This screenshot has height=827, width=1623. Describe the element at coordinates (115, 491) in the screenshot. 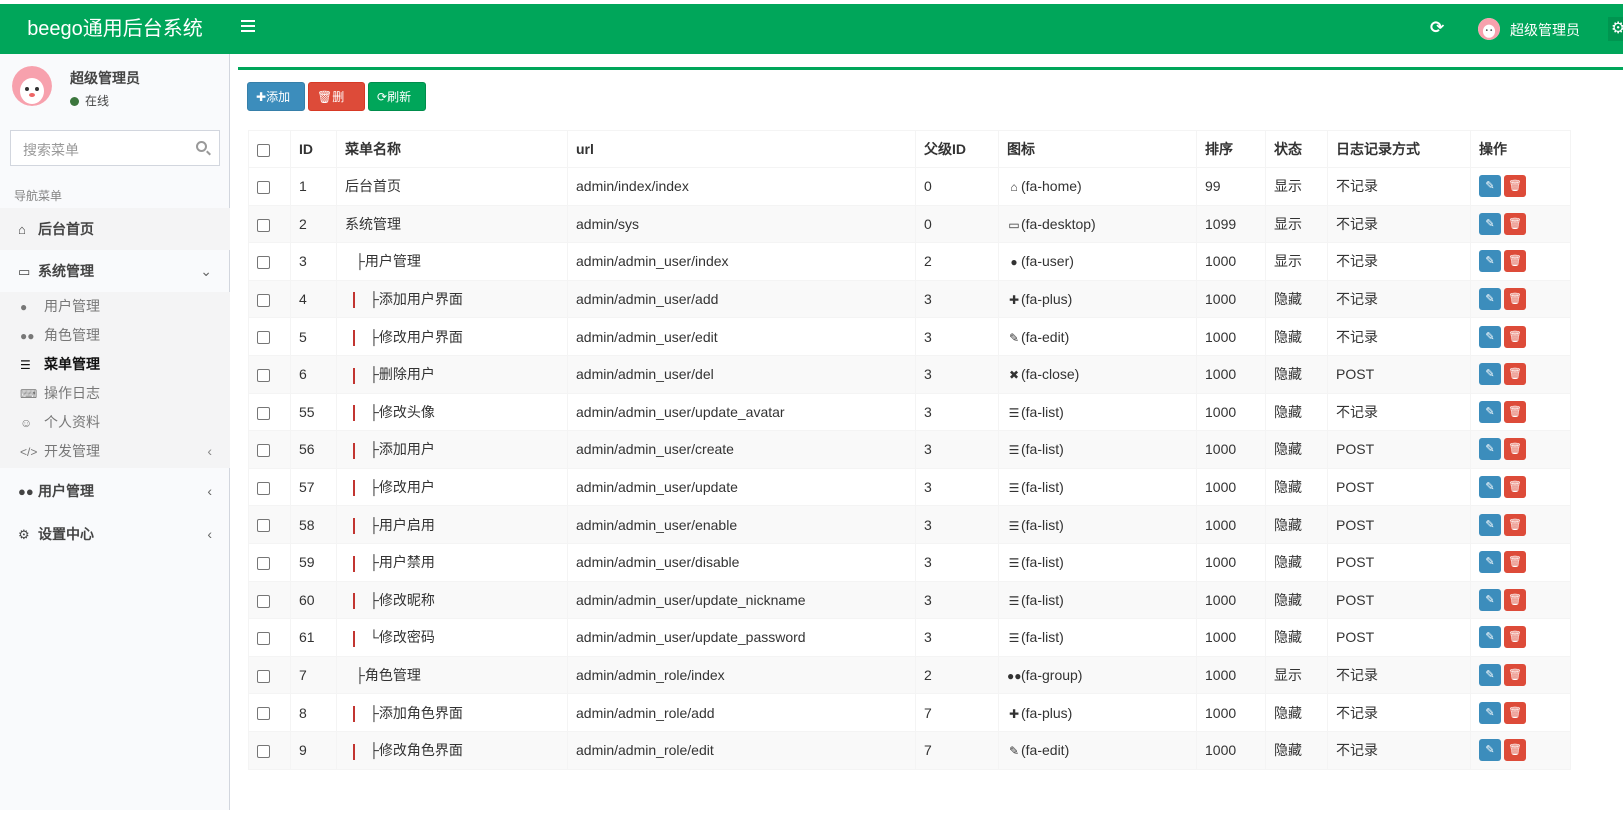

I see `sidebar-item-user-admin: ●● 用户管理 ‹` at that location.